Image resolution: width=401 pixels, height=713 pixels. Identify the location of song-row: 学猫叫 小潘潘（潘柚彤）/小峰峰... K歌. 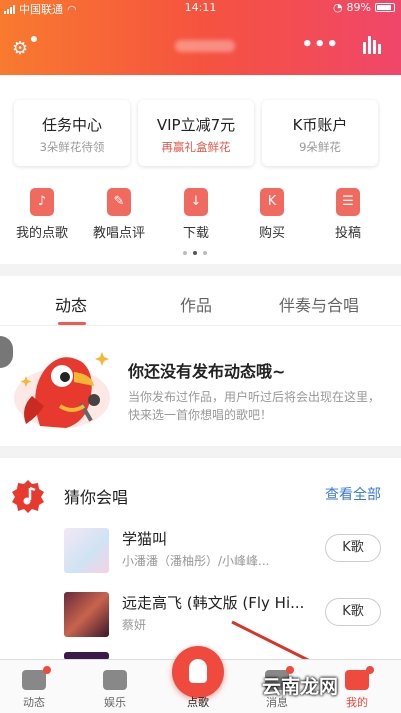
(232, 556).